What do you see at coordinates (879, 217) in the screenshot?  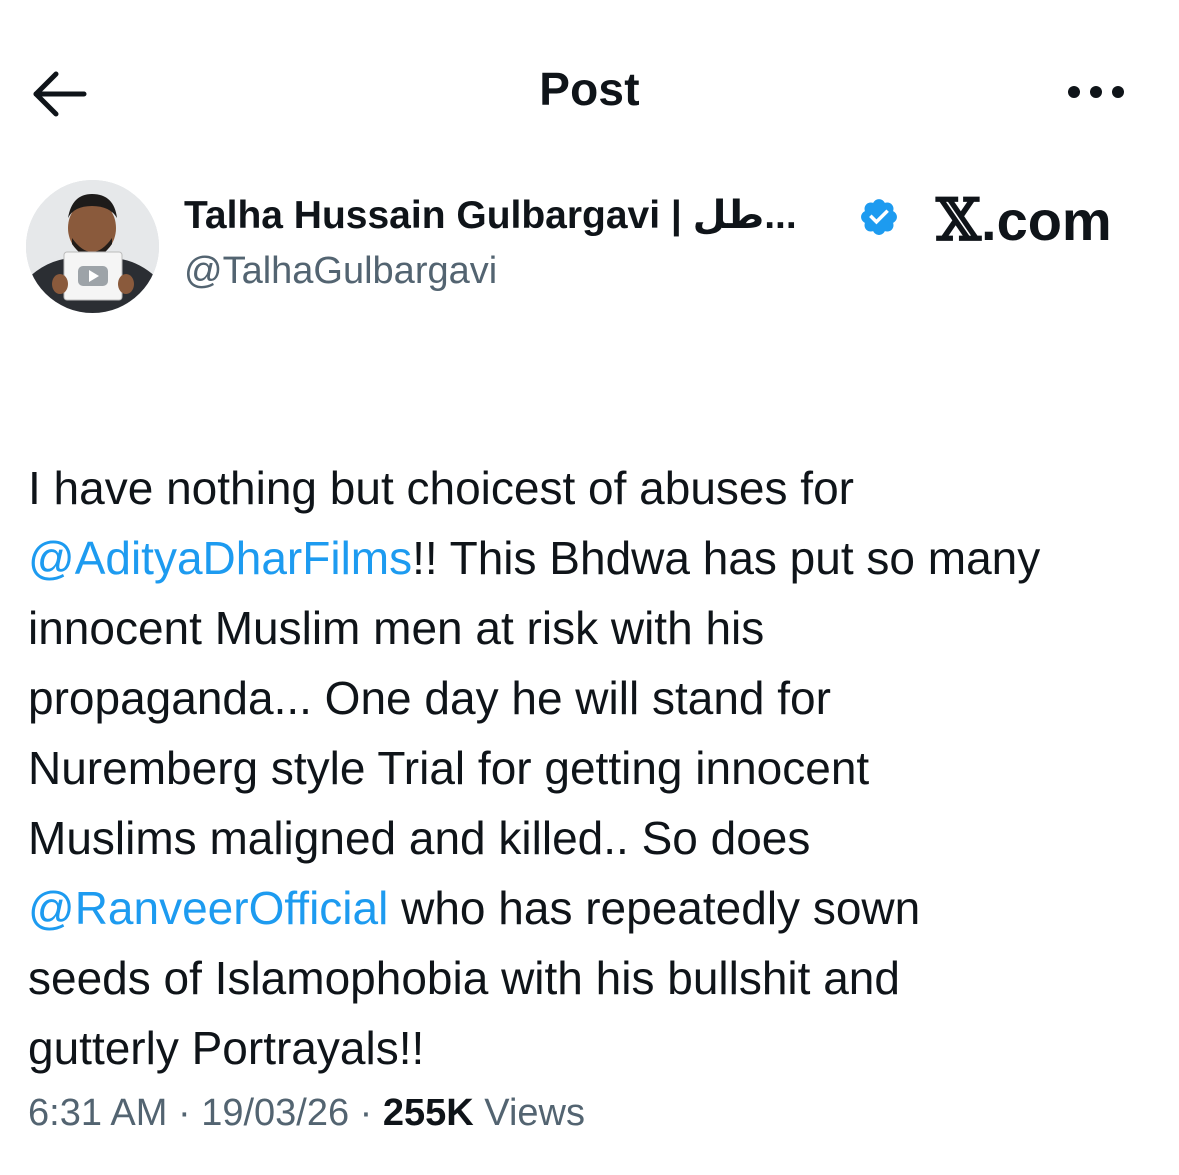 I see `verified-badge-icon` at bounding box center [879, 217].